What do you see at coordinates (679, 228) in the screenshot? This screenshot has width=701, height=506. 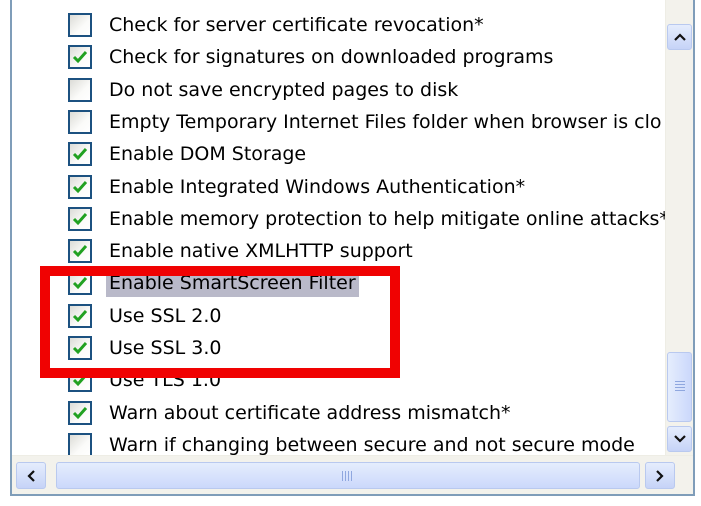 I see `vertical-scrollbar` at bounding box center [679, 228].